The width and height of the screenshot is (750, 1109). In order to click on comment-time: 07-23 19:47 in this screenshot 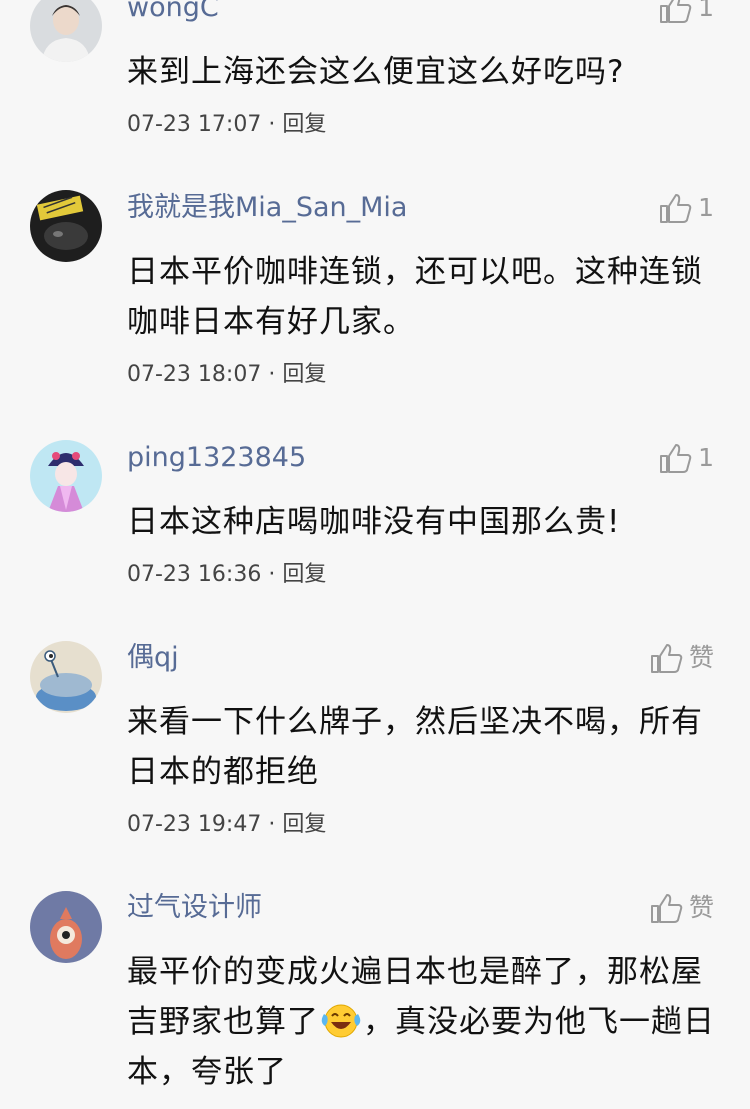, I will do `click(194, 824)`.